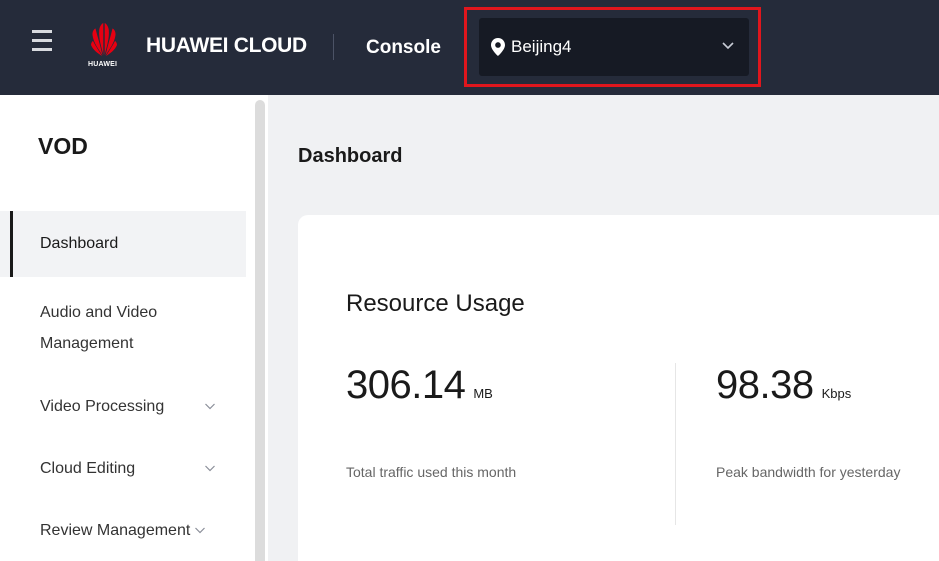 This screenshot has height=561, width=939. I want to click on sidebar-item-label: Audio and Video Management, so click(99, 328).